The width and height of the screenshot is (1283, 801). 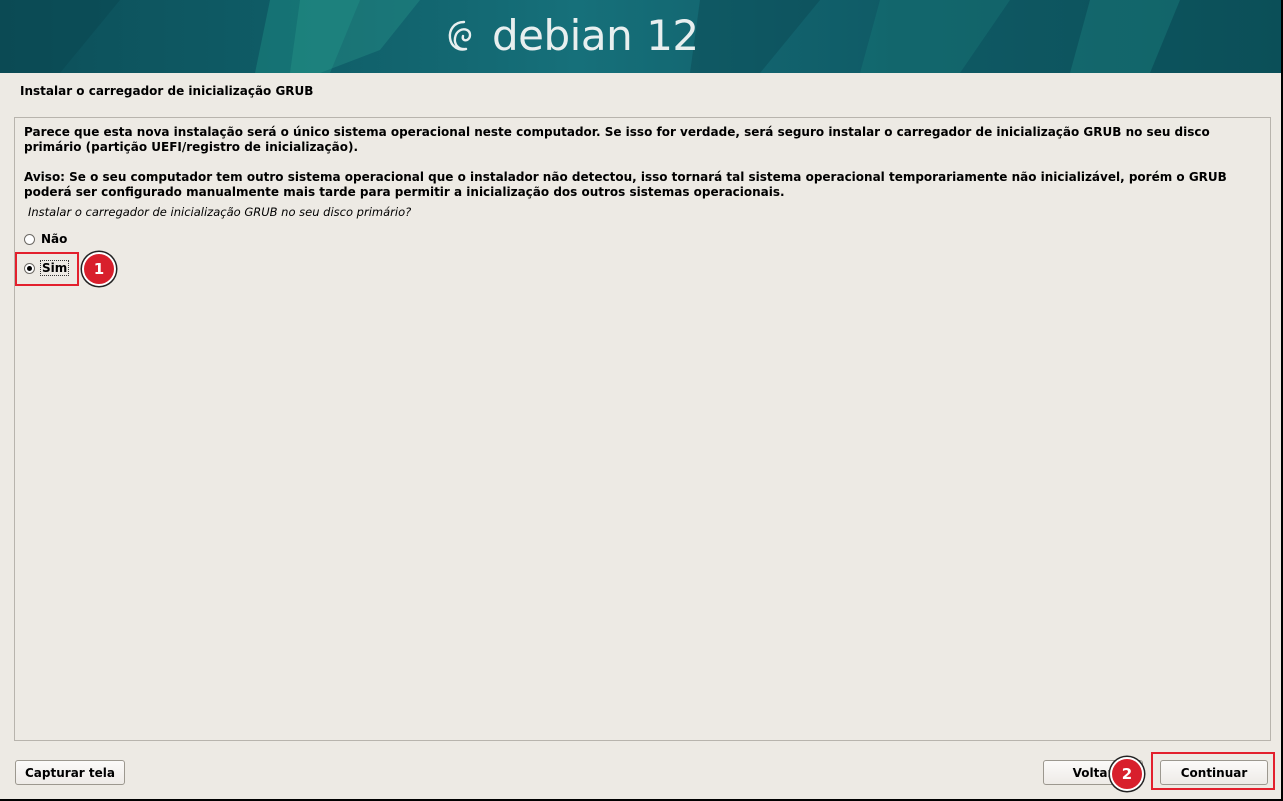 I want to click on debian-logo: debian 12, so click(x=571, y=36).